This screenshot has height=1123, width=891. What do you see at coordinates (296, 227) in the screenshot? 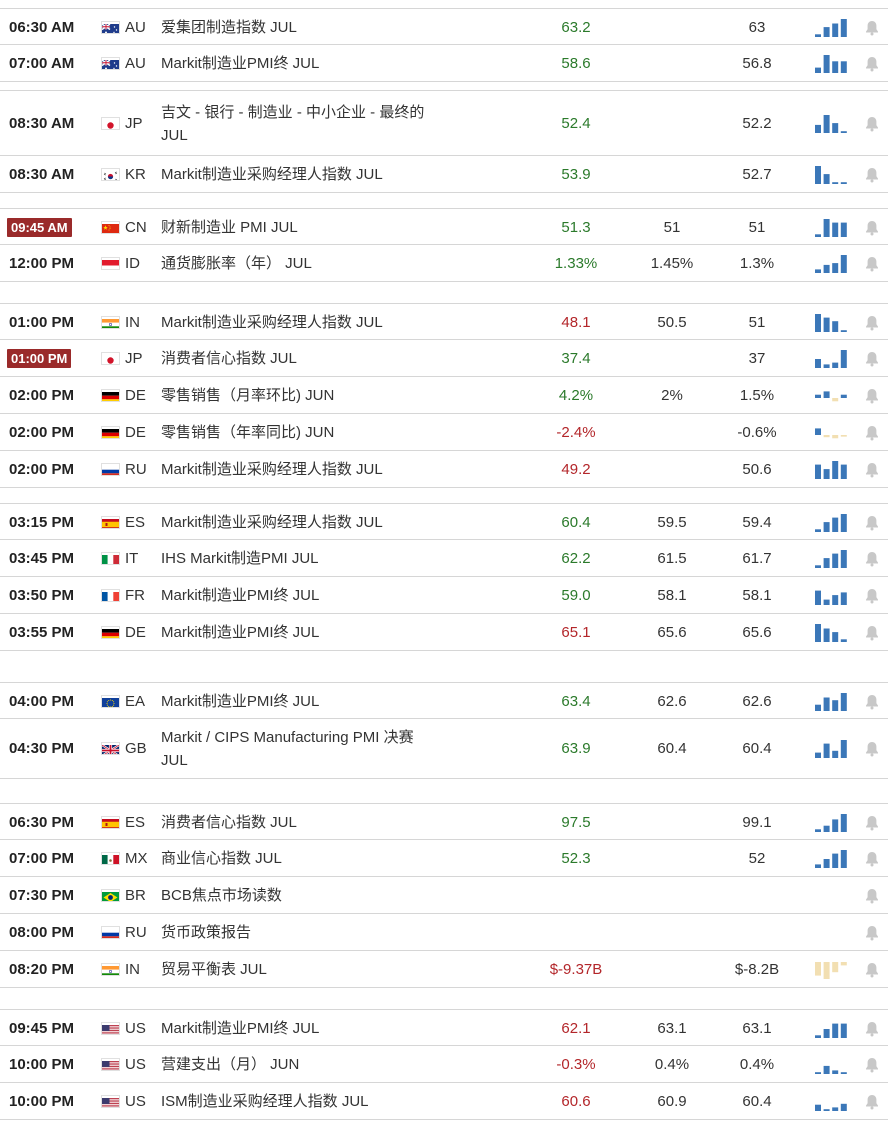
I see `event-name: 财新制造业 PMI JUL` at bounding box center [296, 227].